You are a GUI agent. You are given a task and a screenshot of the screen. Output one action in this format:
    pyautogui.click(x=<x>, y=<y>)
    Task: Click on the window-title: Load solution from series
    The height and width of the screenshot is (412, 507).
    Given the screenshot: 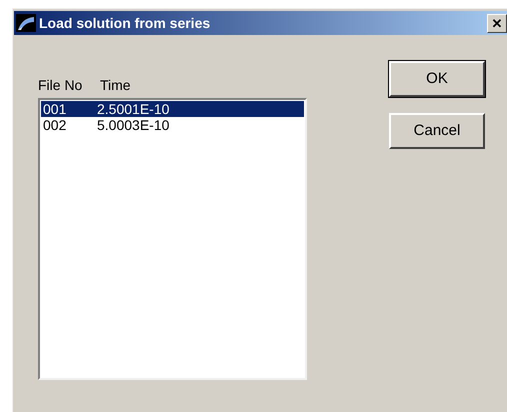 What is the action you would take?
    pyautogui.click(x=124, y=23)
    